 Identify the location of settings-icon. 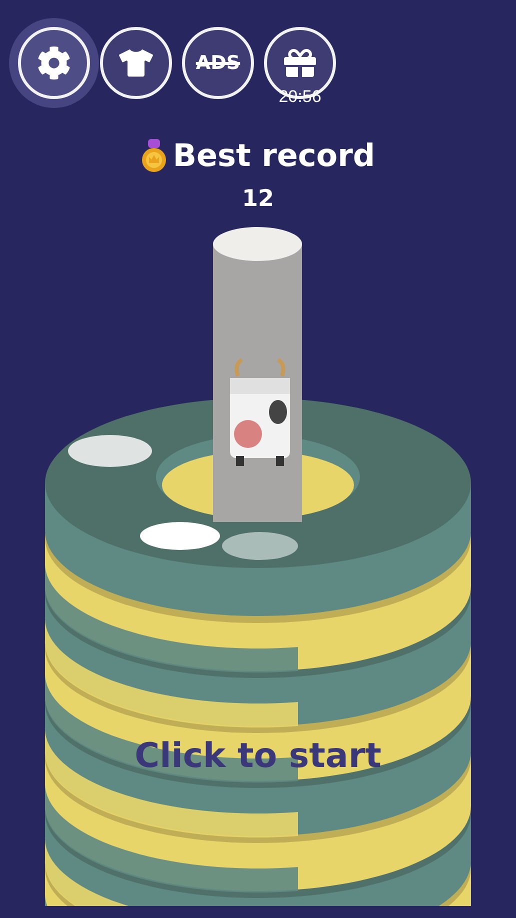
(54, 63).